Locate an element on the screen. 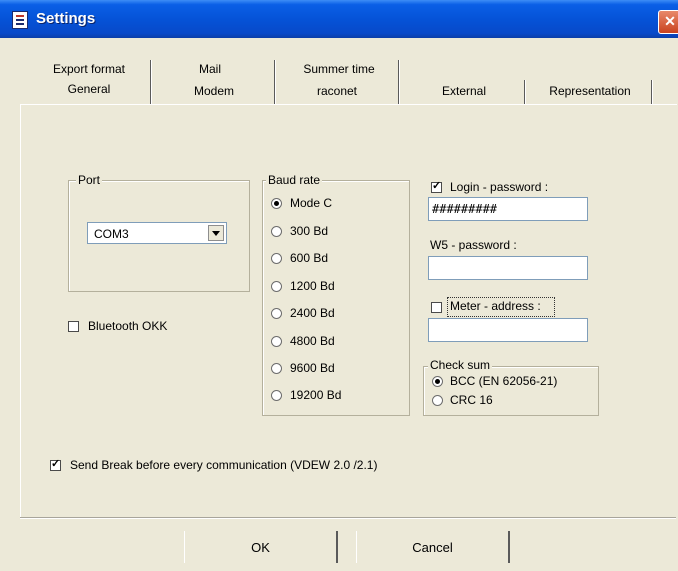 This screenshot has width=678, height=571. port-select: COM3 is located at coordinates (157, 233).